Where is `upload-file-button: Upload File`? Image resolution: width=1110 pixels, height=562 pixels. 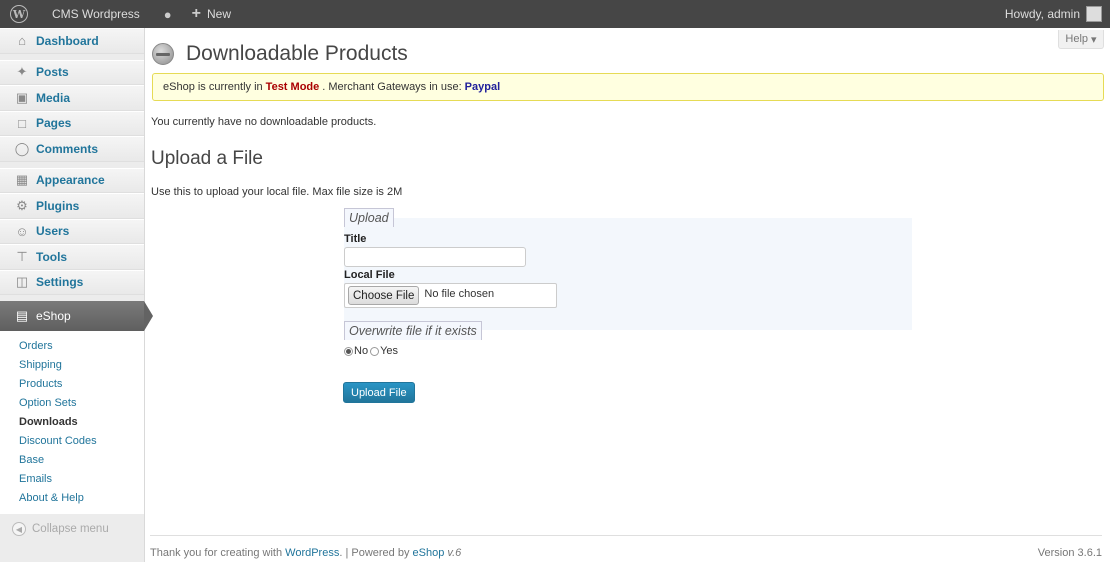 upload-file-button: Upload File is located at coordinates (379, 392).